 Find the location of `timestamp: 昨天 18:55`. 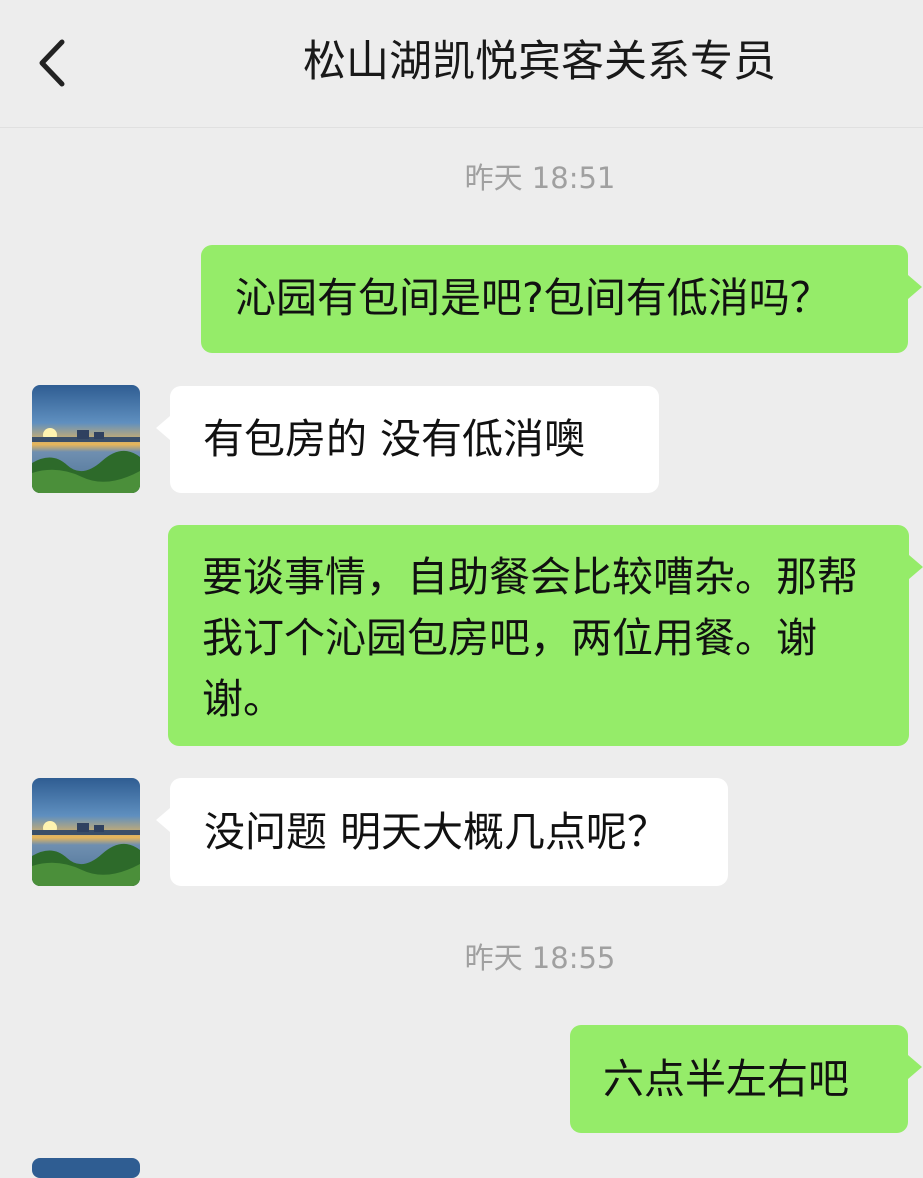

timestamp: 昨天 18:55 is located at coordinates (540, 958).